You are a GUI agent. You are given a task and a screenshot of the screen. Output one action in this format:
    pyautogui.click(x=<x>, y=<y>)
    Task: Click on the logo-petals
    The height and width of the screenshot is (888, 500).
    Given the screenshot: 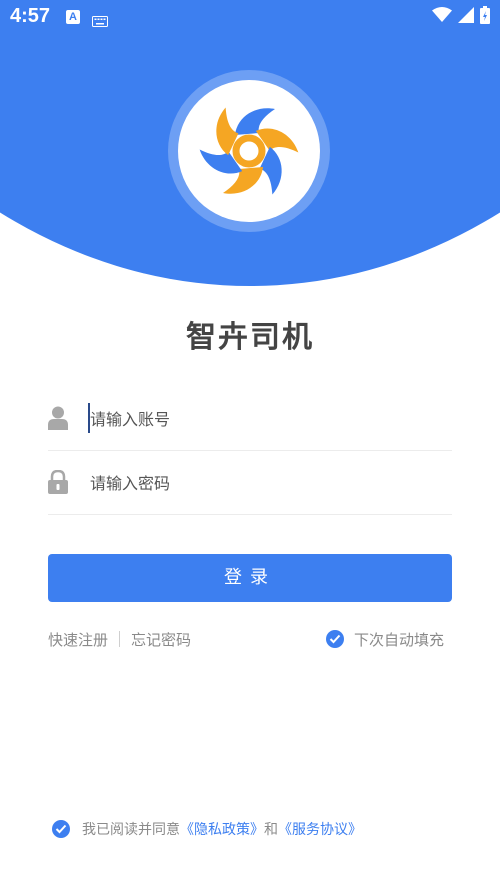 What is the action you would take?
    pyautogui.click(x=249, y=151)
    